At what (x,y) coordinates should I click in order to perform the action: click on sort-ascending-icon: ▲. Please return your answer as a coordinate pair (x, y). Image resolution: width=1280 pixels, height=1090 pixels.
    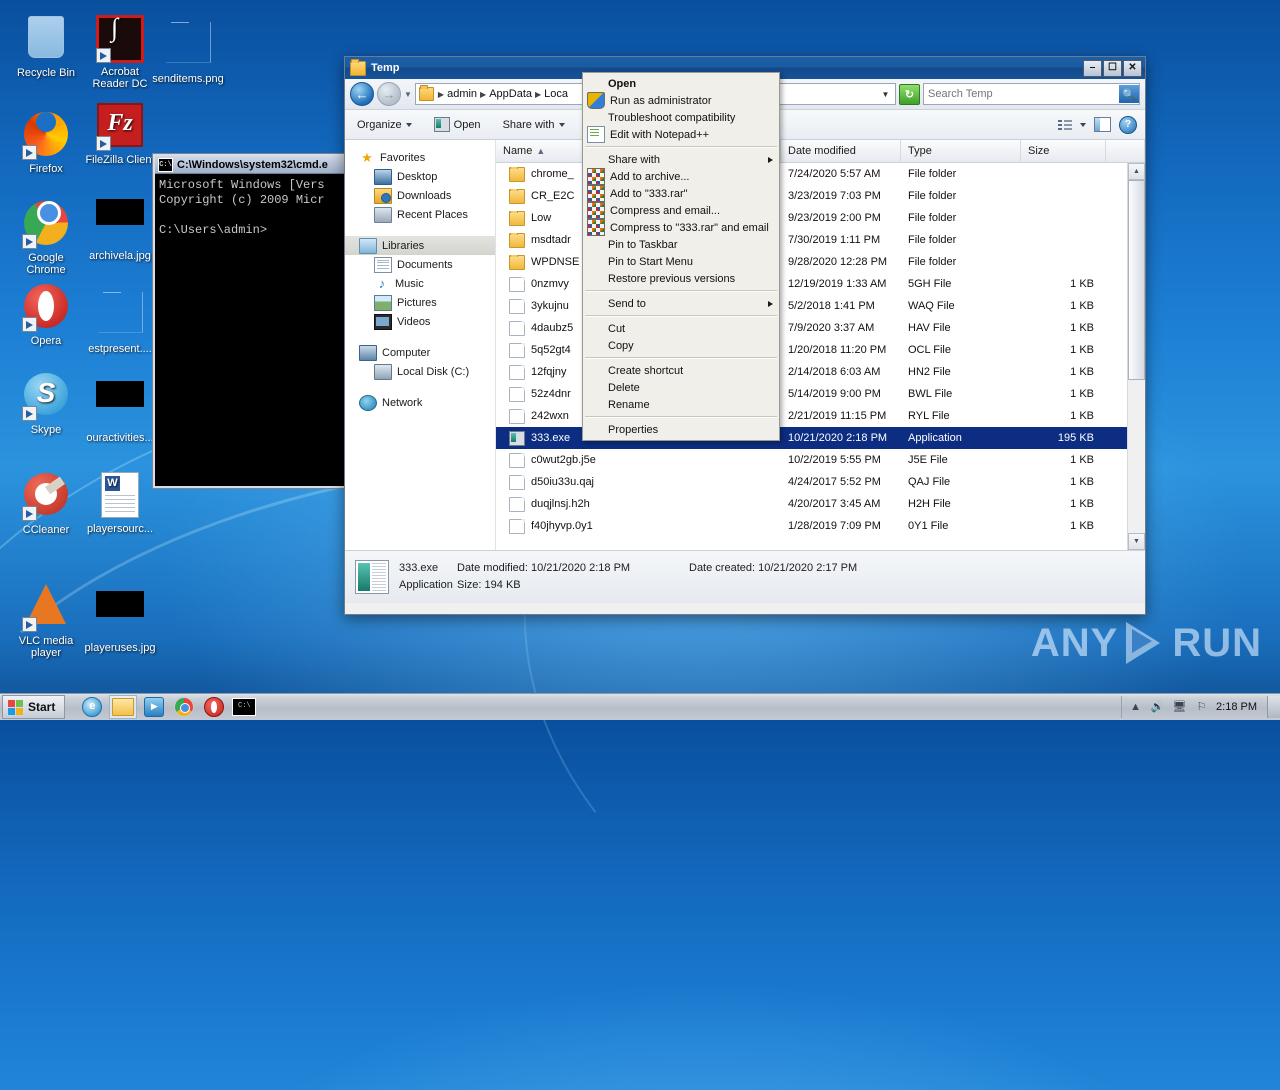
    Looking at the image, I should click on (541, 151).